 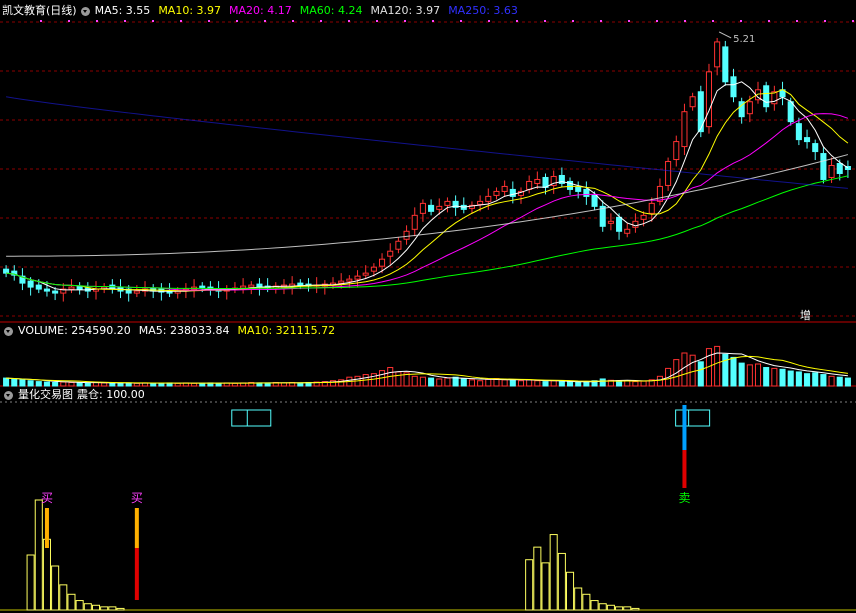 I want to click on dropdown-icon, so click(x=8, y=331).